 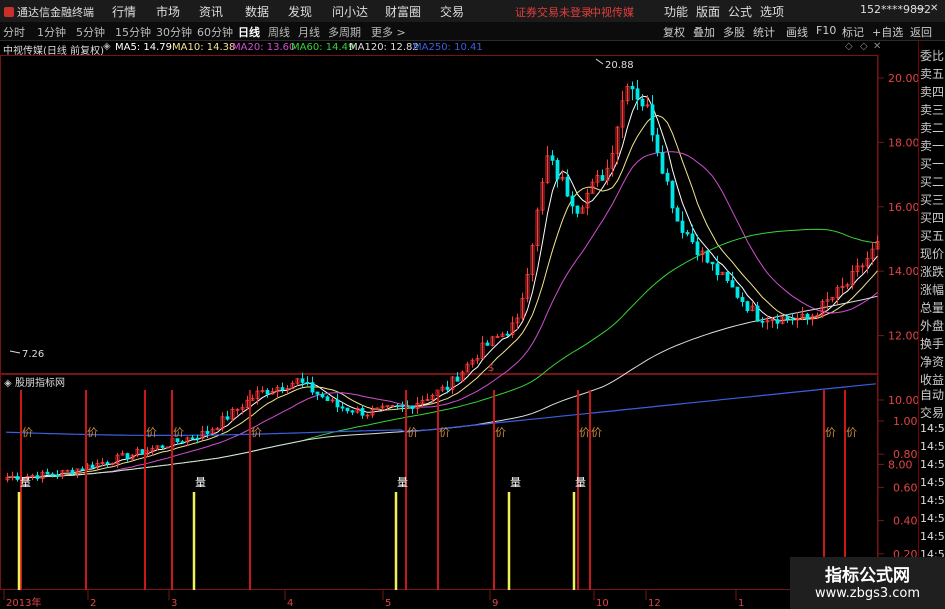 I want to click on minimize-icon: —, so click(x=920, y=8).